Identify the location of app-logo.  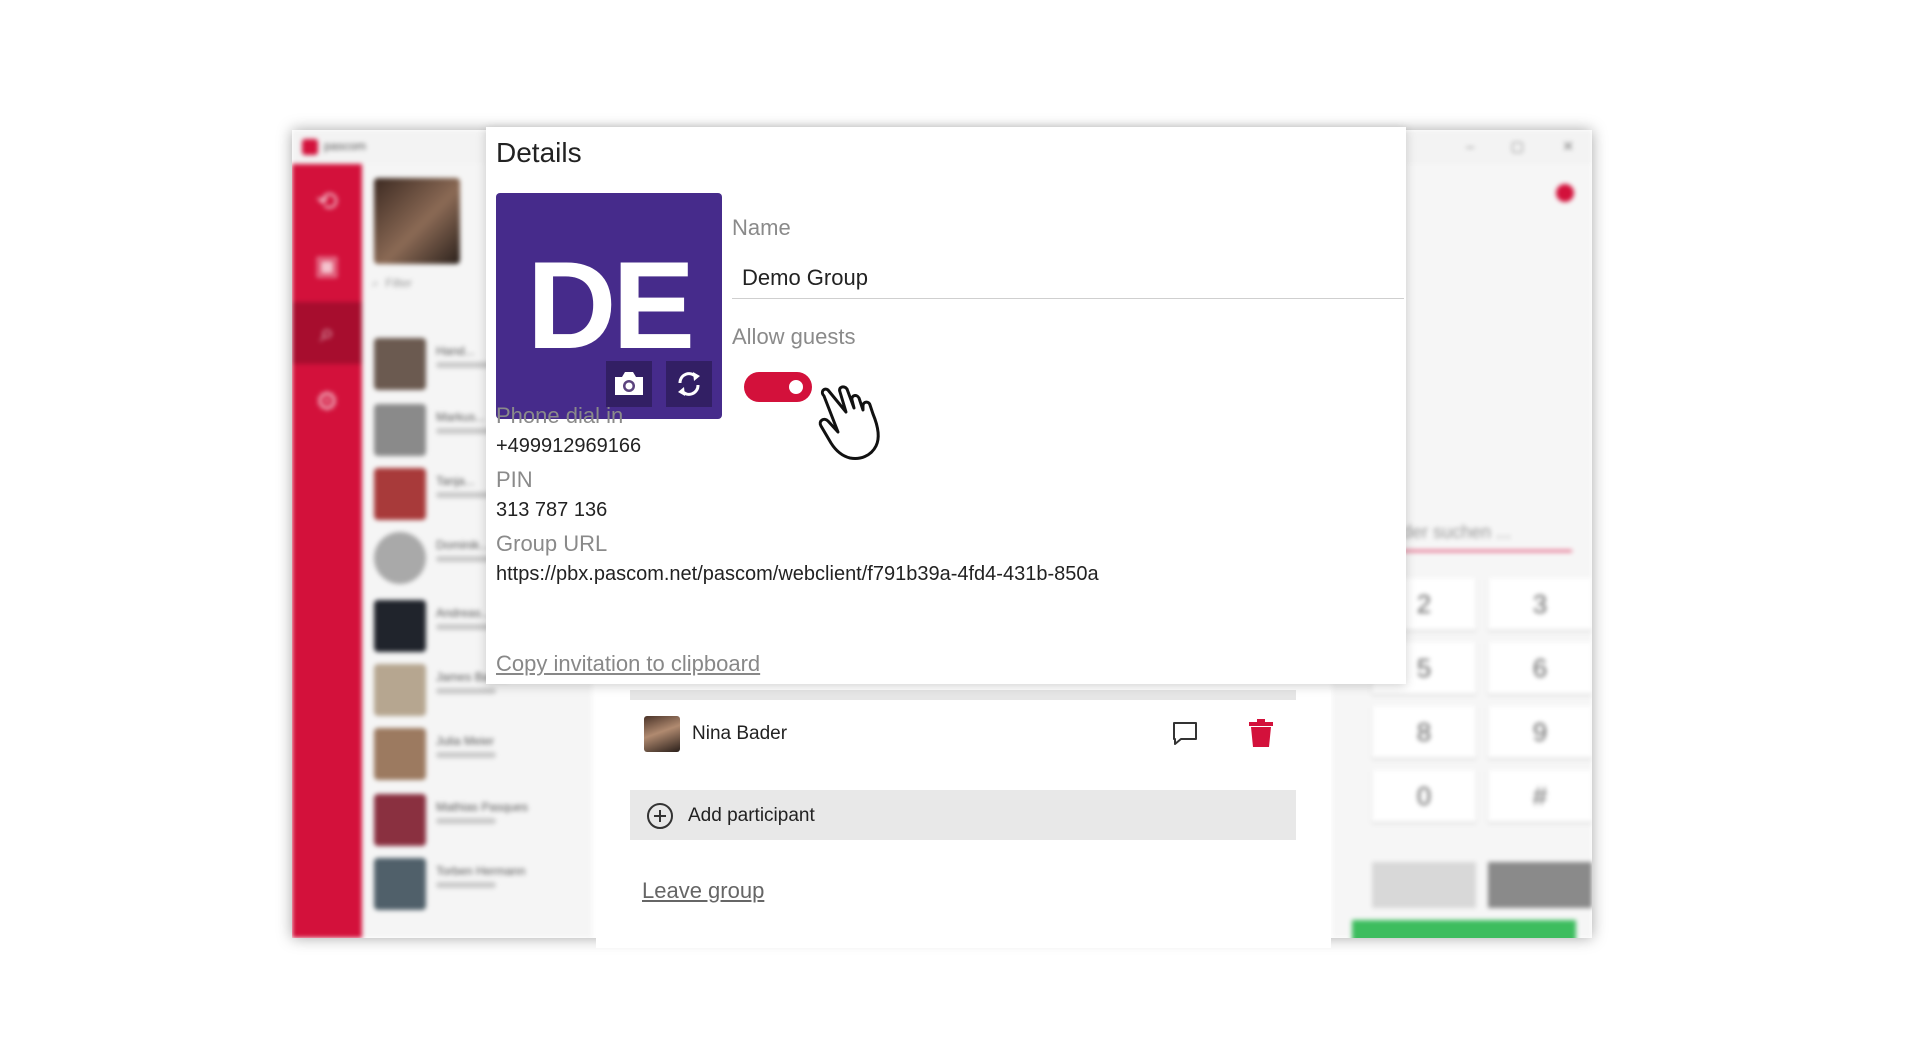
(310, 147).